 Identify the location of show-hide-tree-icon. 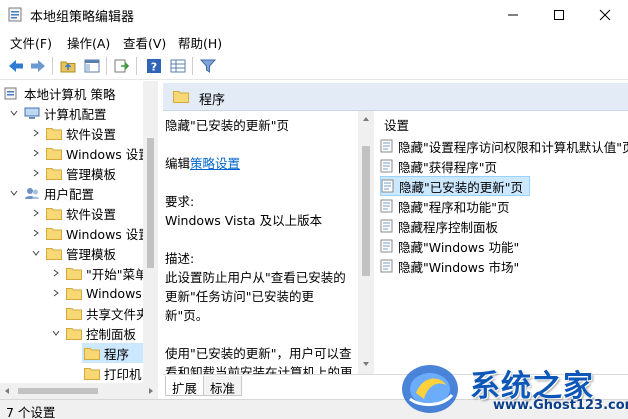
(92, 66).